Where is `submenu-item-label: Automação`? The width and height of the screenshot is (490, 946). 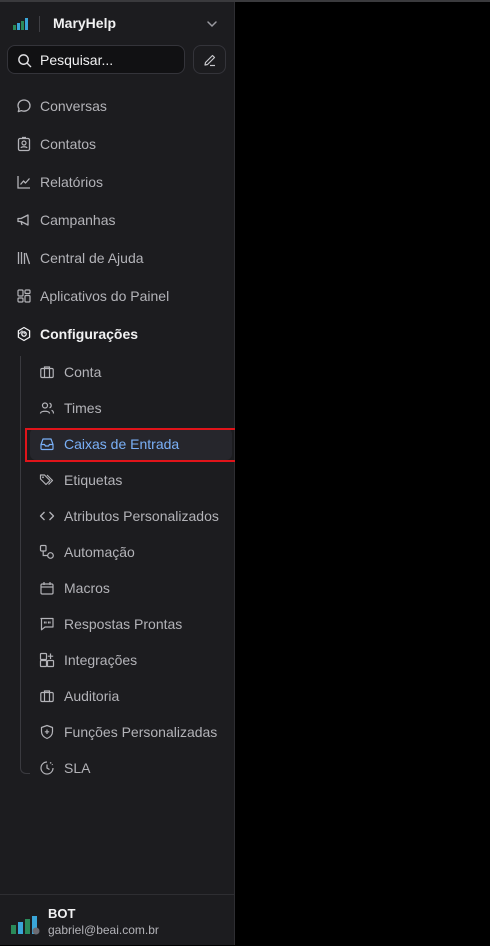
submenu-item-label: Automação is located at coordinates (99, 552).